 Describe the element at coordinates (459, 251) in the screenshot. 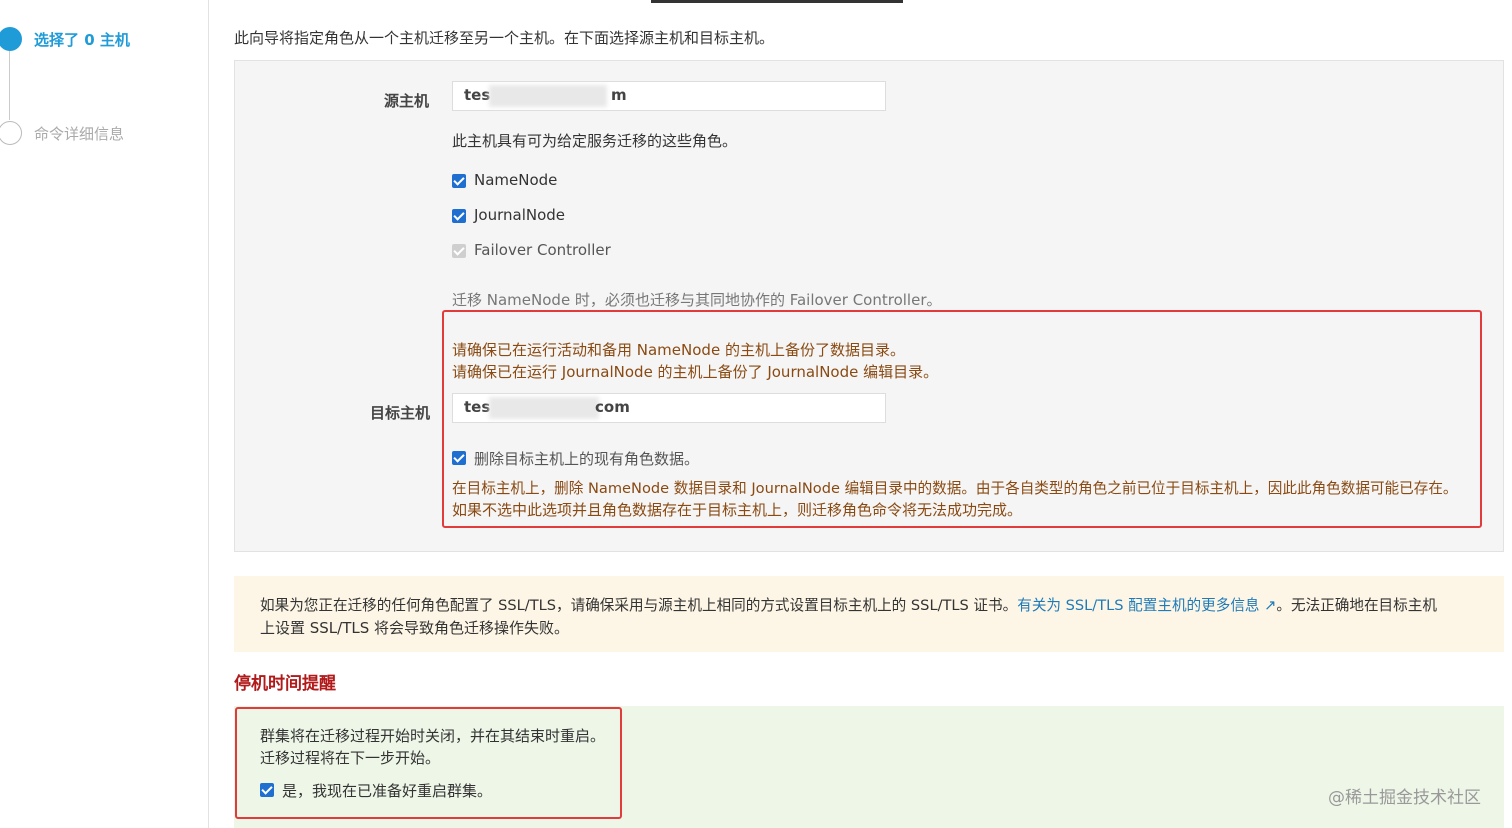

I see `failover-controller-checkbox` at that location.